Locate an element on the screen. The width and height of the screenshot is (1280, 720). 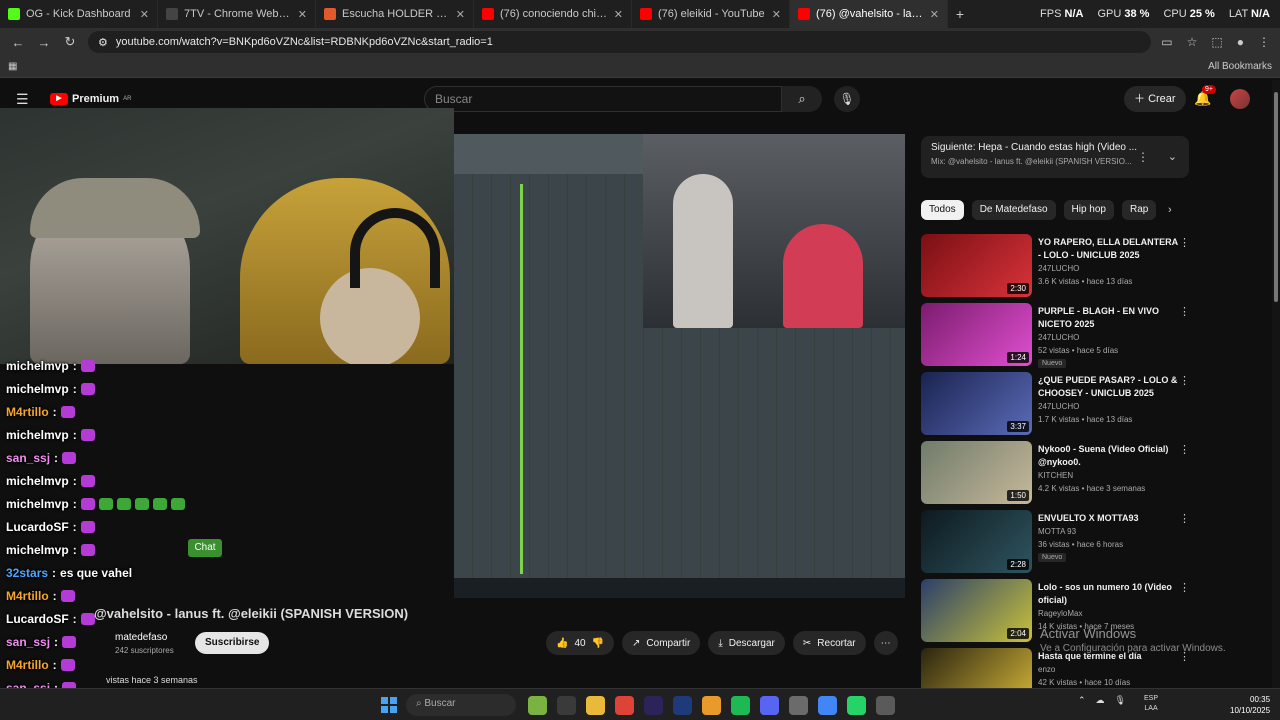
video-thumbnail: 1:50 is located at coordinates (976, 472).